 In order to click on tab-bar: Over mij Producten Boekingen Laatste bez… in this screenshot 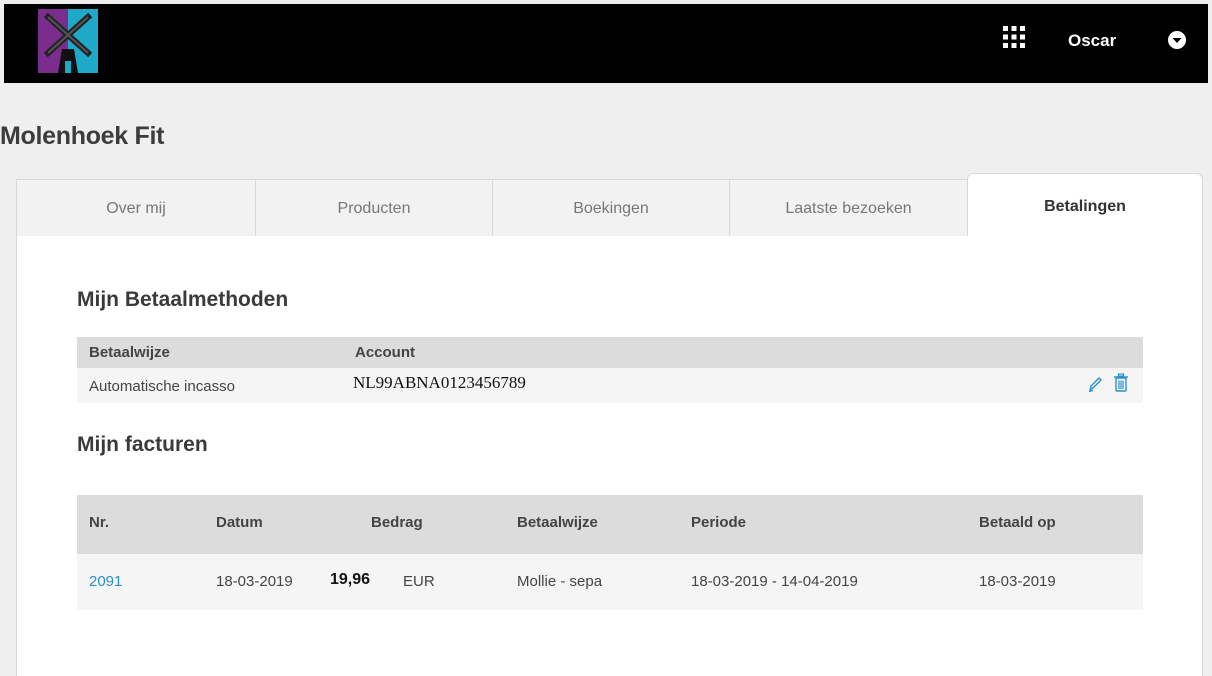, I will do `click(609, 205)`.